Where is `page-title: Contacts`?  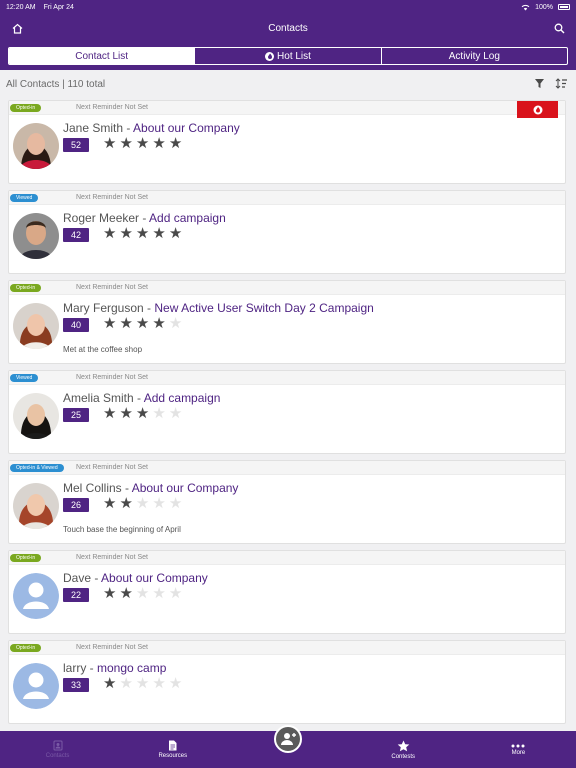 page-title: Contacts is located at coordinates (288, 28).